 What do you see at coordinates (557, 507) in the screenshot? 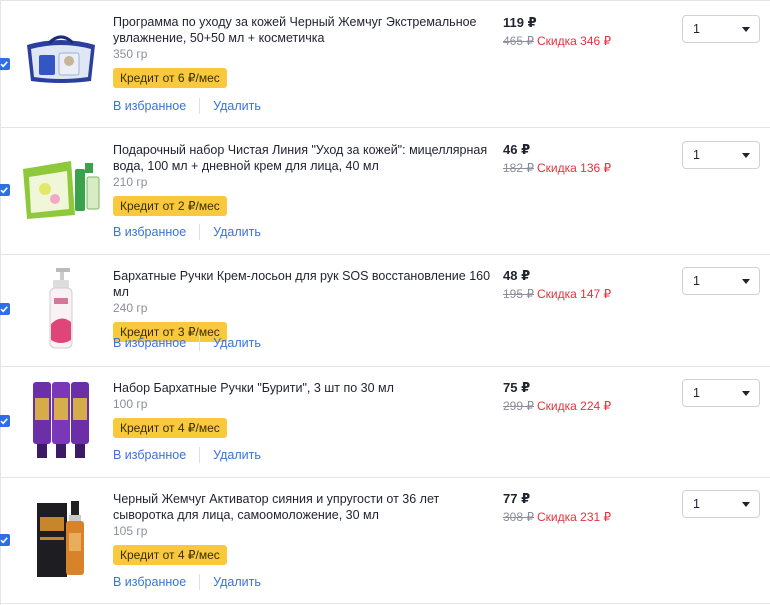
I see `price-box: 77 ₽ 308 ₽ Скидка 231 ₽` at bounding box center [557, 507].